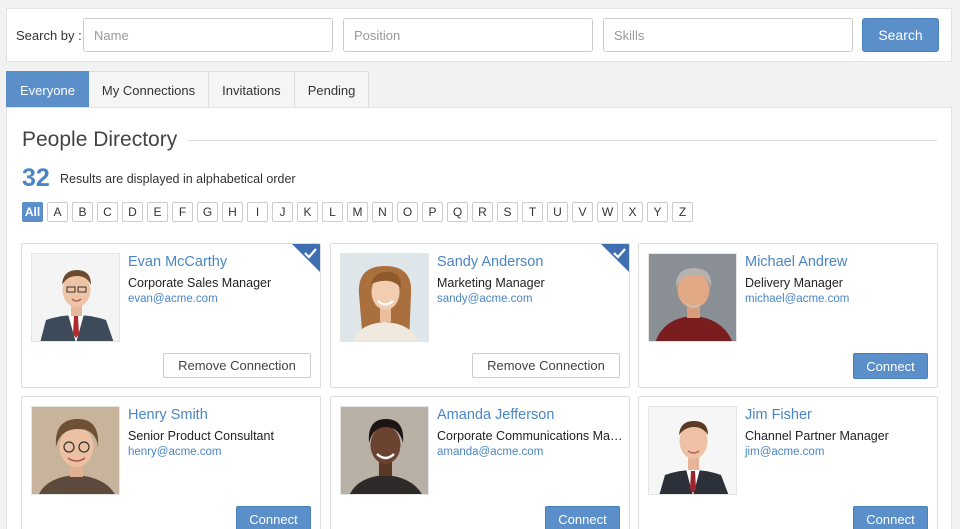  What do you see at coordinates (484, 299) in the screenshot?
I see `person-email: sandy@acme.com` at bounding box center [484, 299].